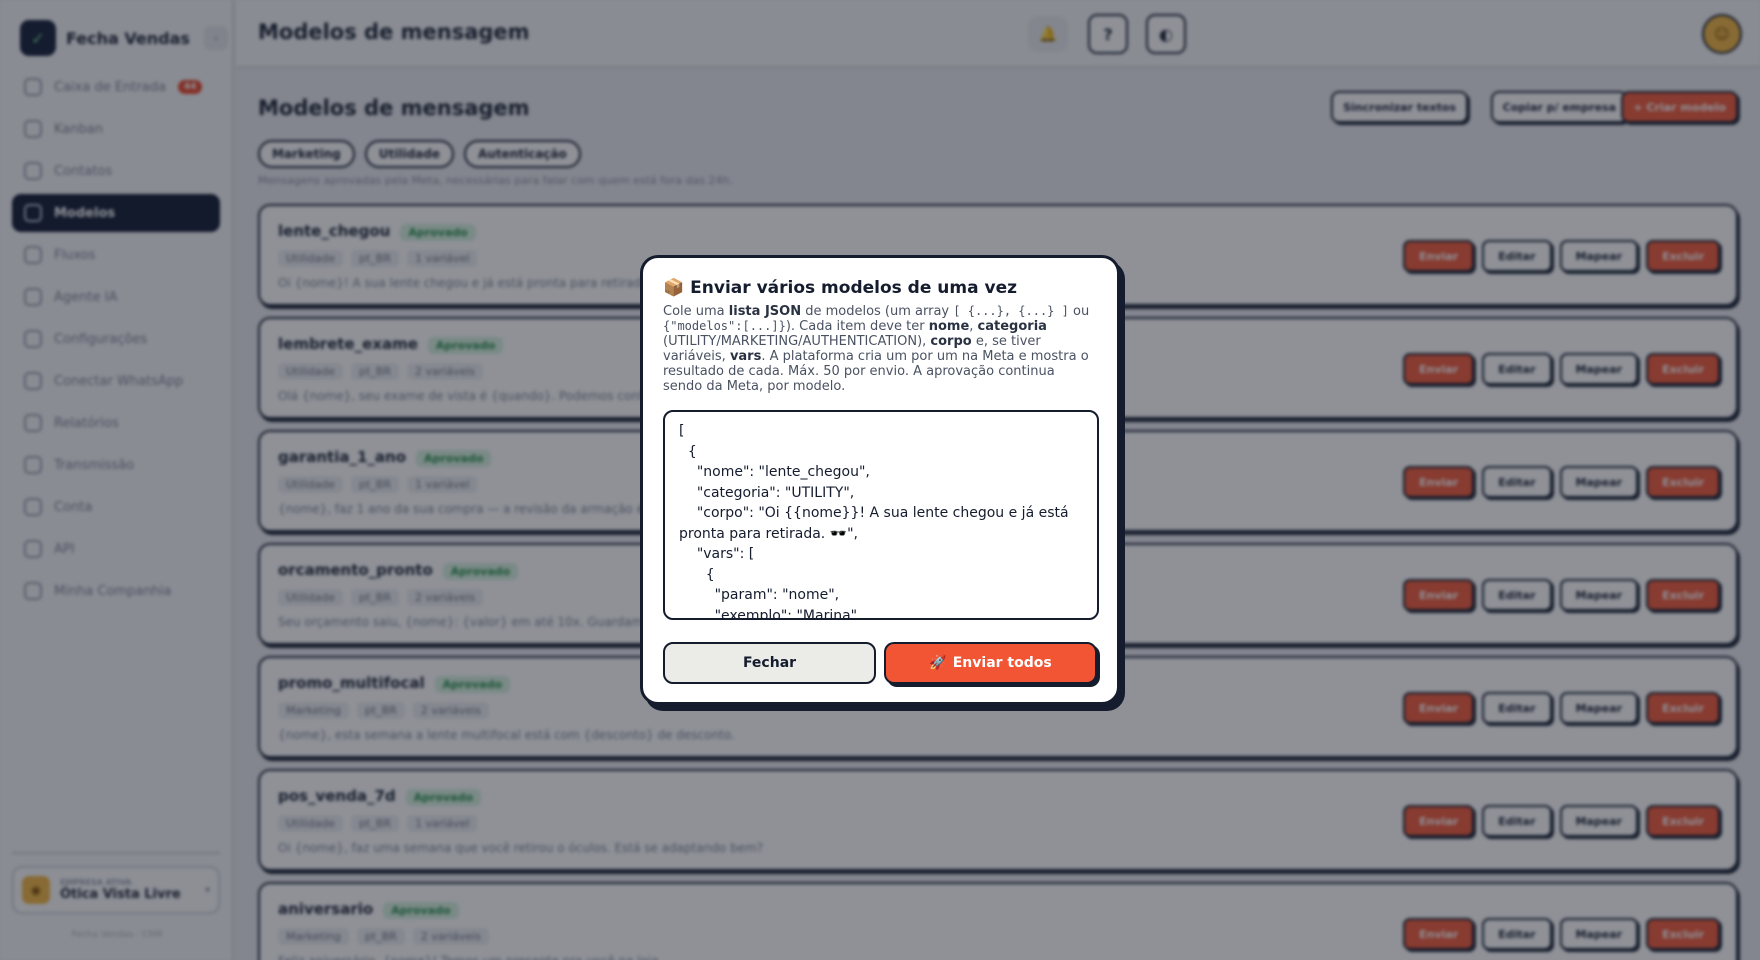  I want to click on close-button: Fechar, so click(769, 663).